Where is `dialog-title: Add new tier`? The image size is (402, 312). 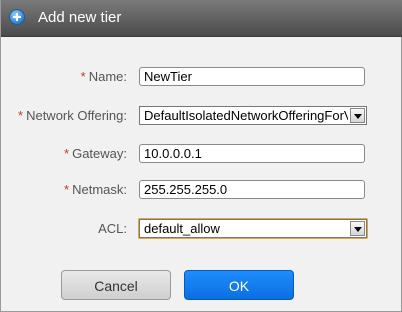
dialog-title: Add new tier is located at coordinates (80, 17).